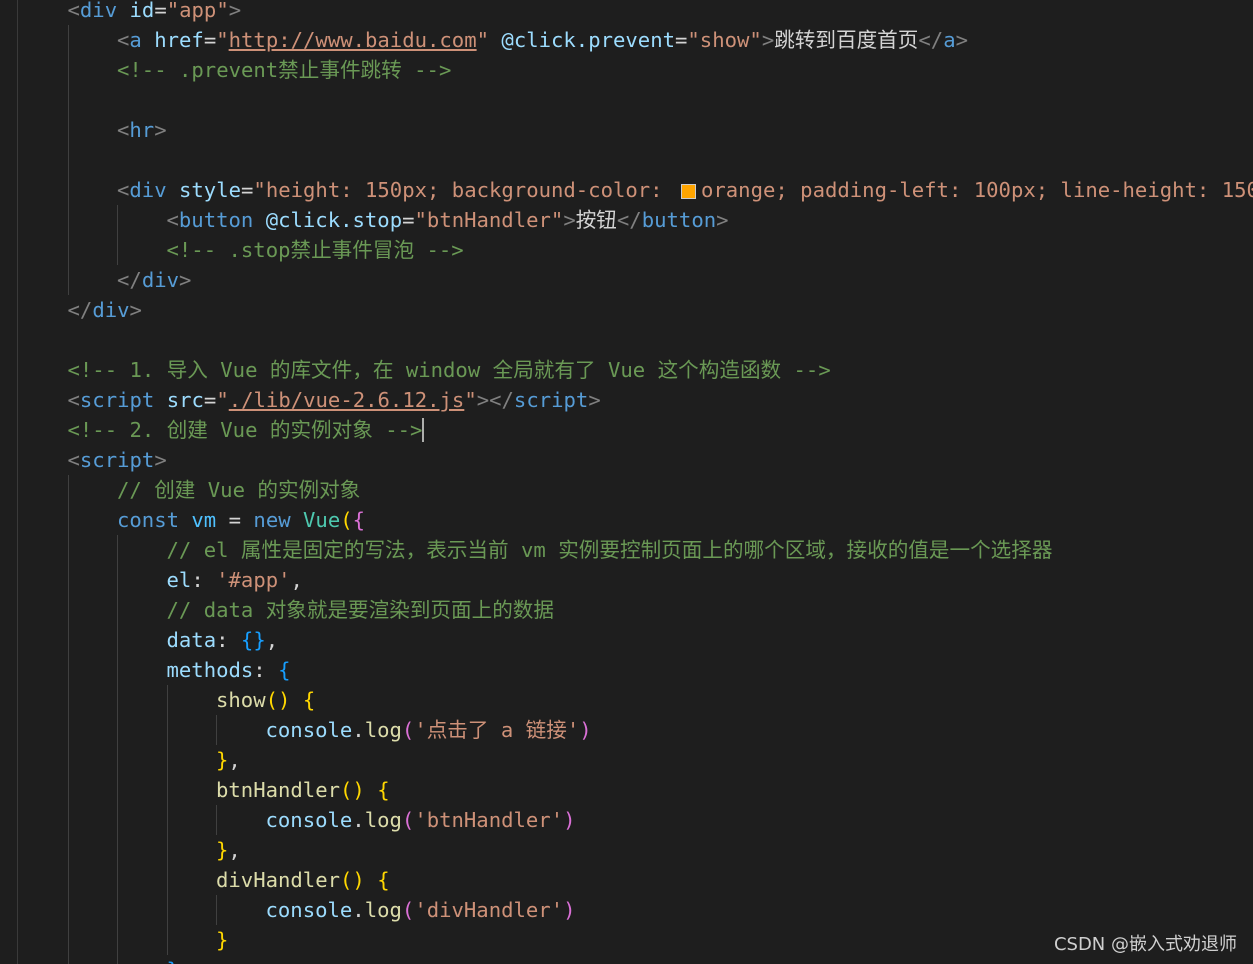 This screenshot has width=1253, height=964. What do you see at coordinates (724, 40) in the screenshot?
I see `code-token: "show"` at bounding box center [724, 40].